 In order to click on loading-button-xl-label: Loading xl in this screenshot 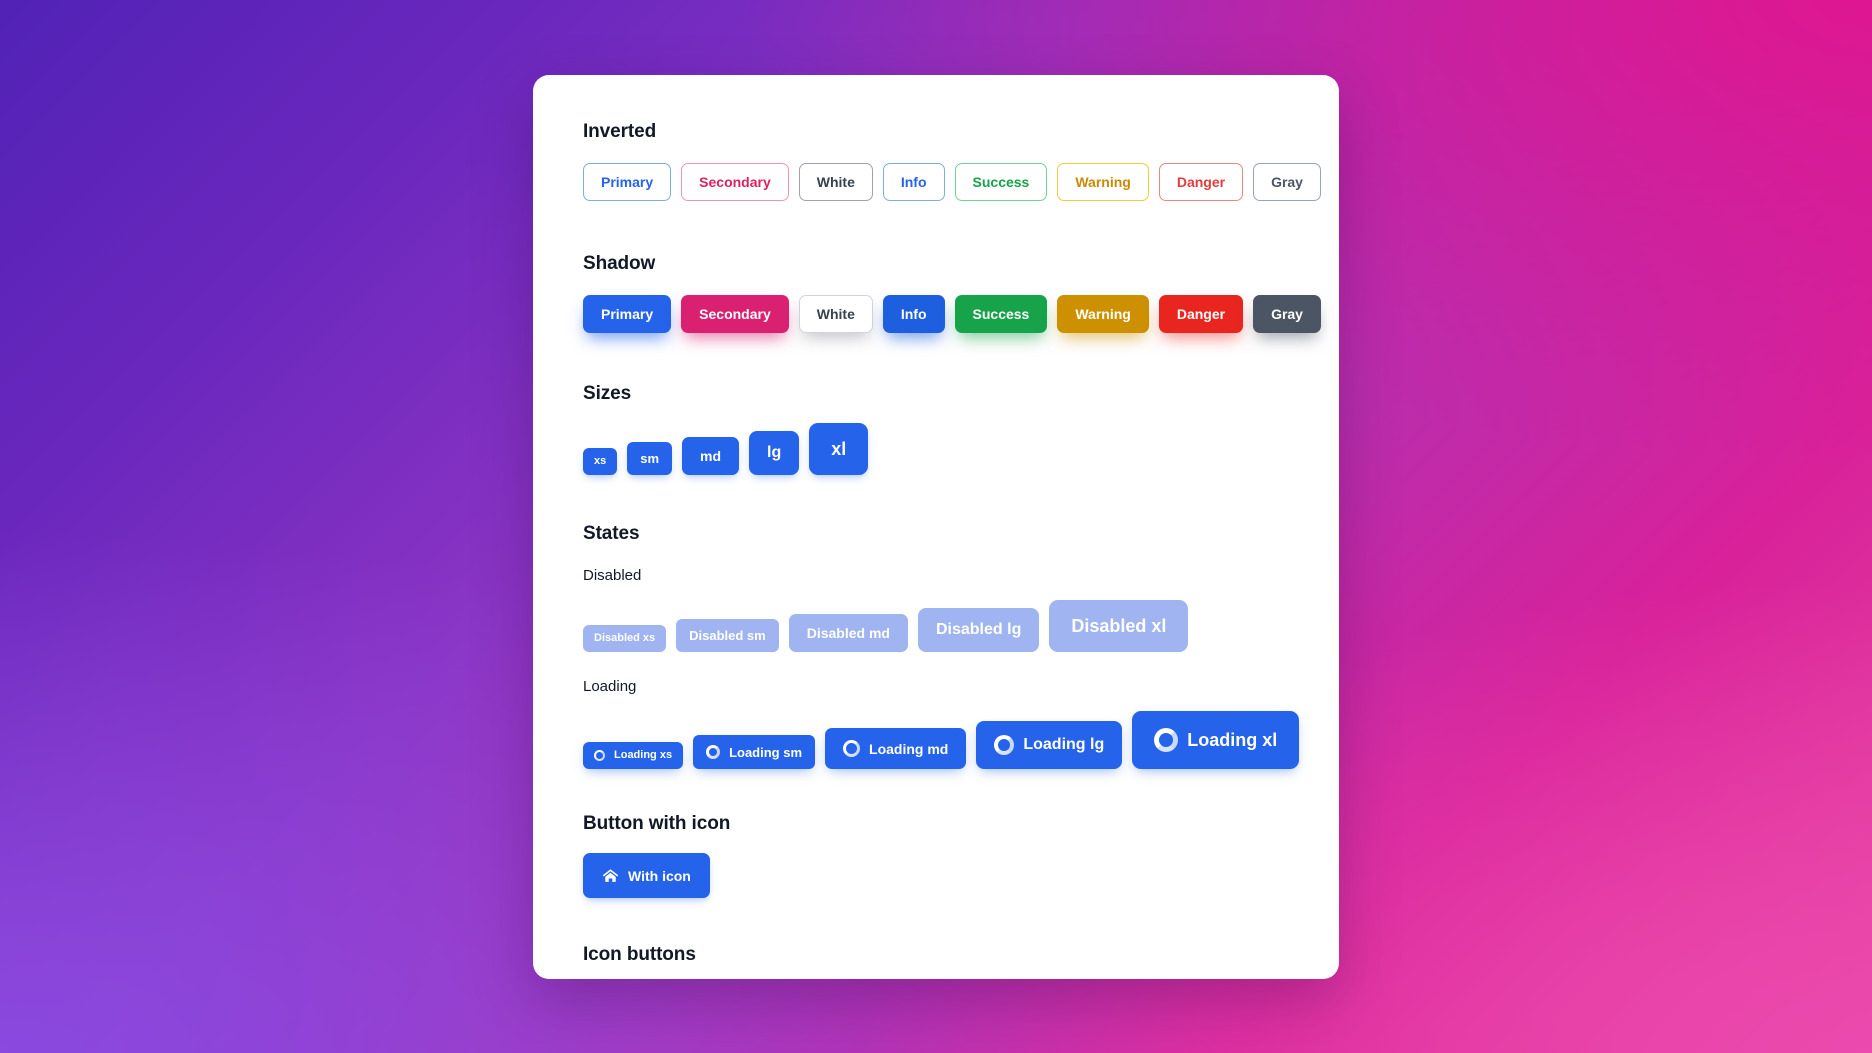, I will do `click(1232, 740)`.